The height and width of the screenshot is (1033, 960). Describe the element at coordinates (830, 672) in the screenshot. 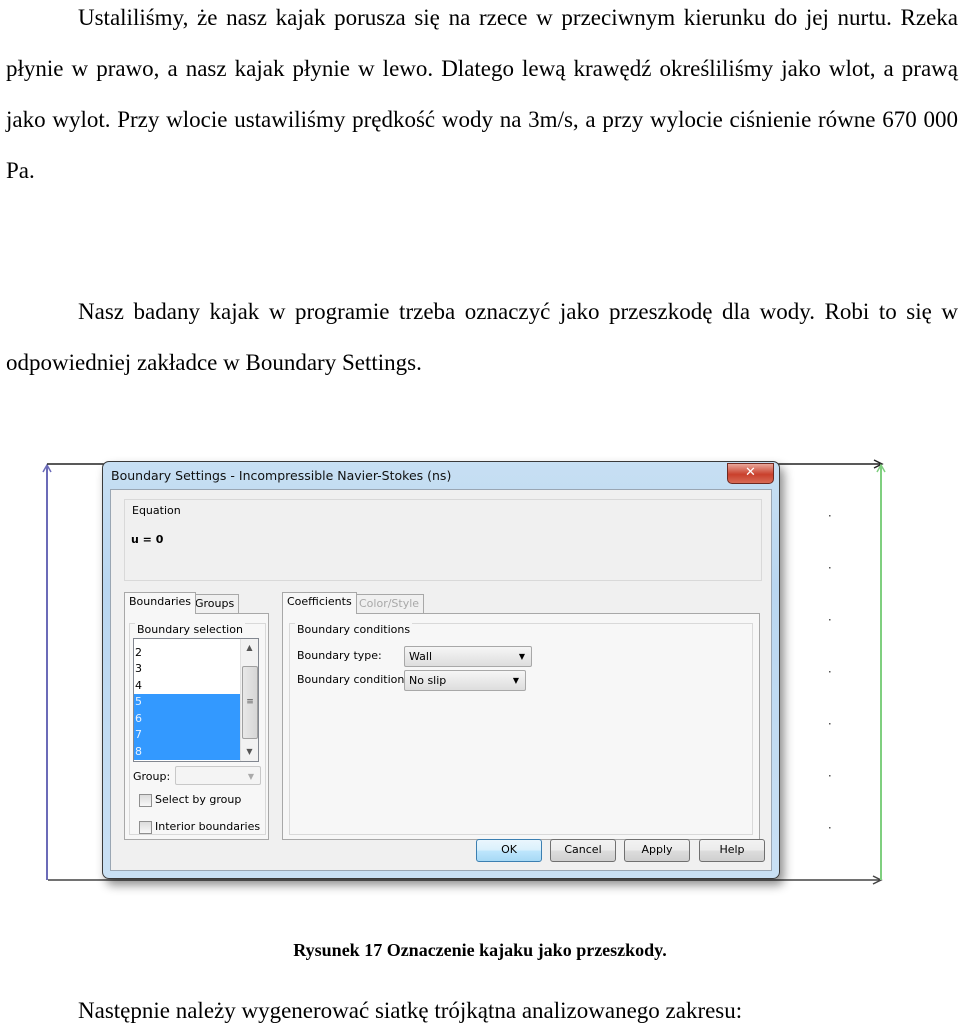

I see `mesh-dots` at that location.